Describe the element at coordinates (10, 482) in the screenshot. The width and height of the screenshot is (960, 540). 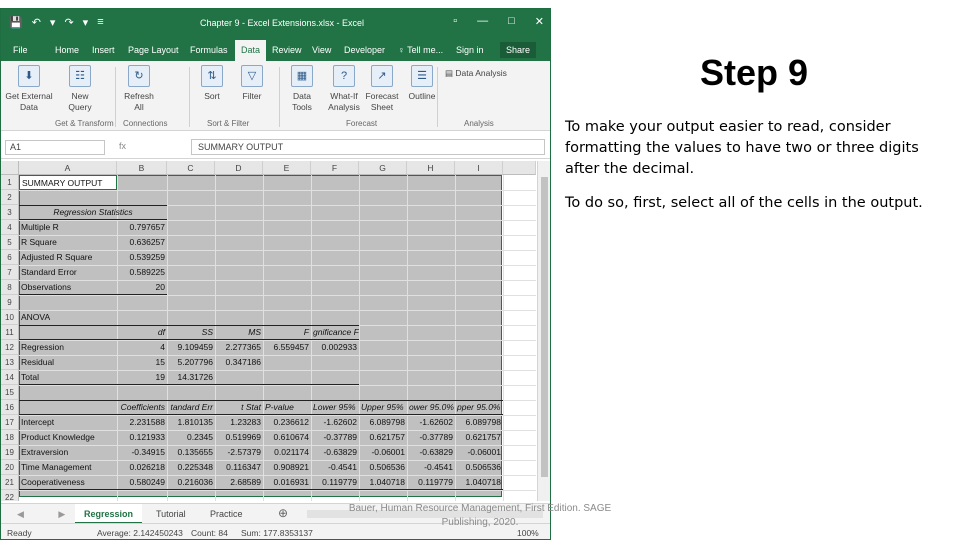
I see `row-header: 21` at that location.